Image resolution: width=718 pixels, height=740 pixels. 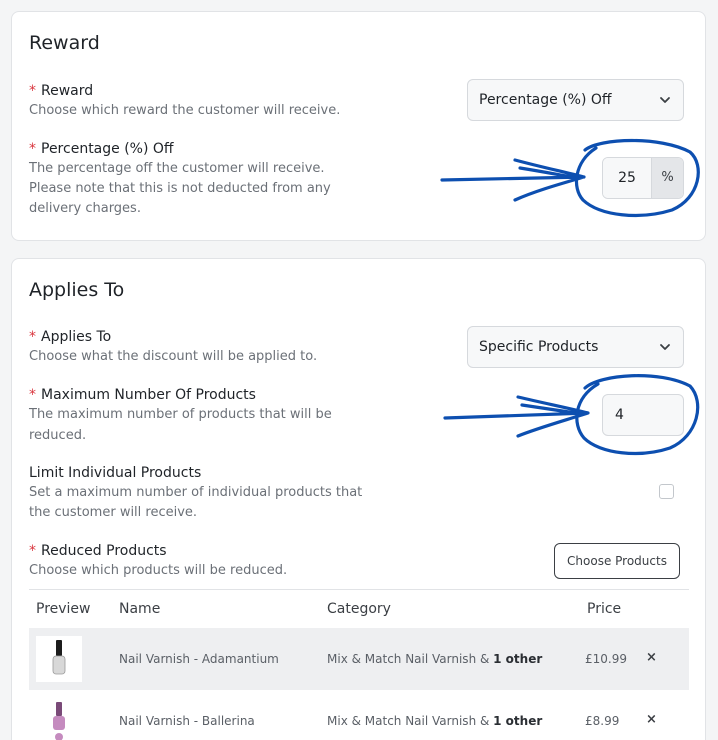 What do you see at coordinates (545, 100) in the screenshot?
I see `reward-select-value: Percentage (%) Off` at bounding box center [545, 100].